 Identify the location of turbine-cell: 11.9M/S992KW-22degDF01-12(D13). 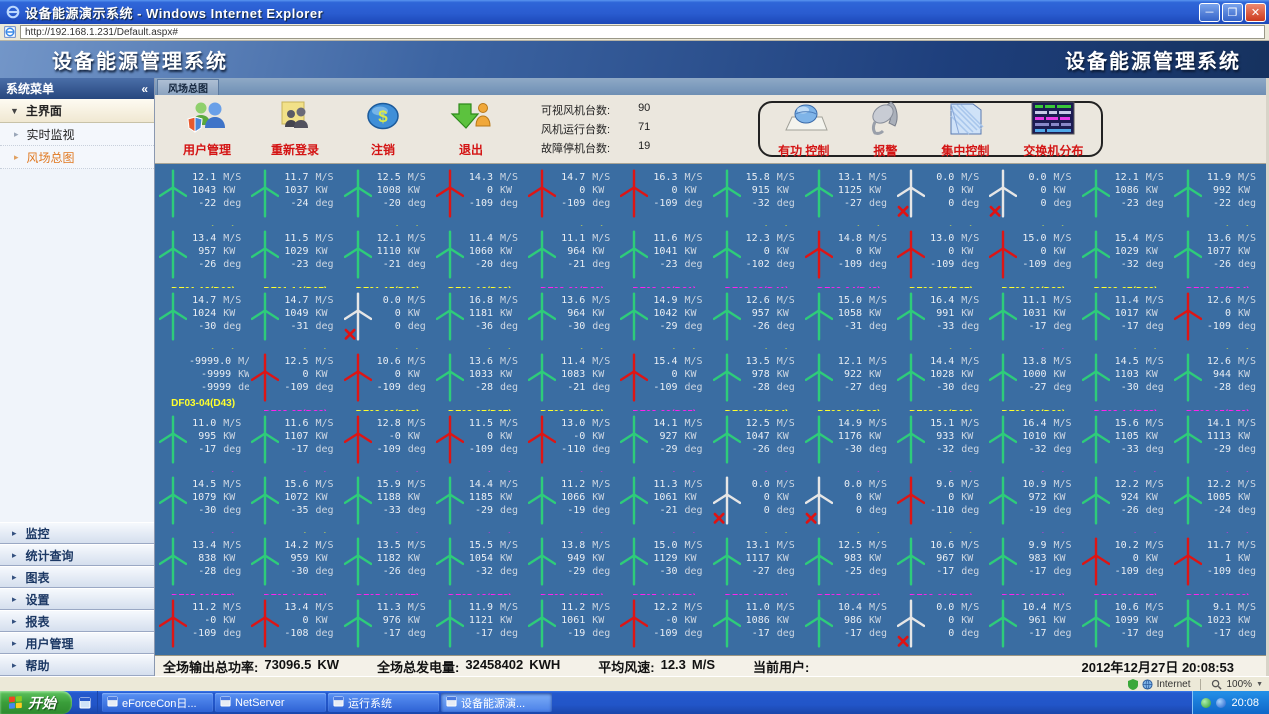
(1218, 195).